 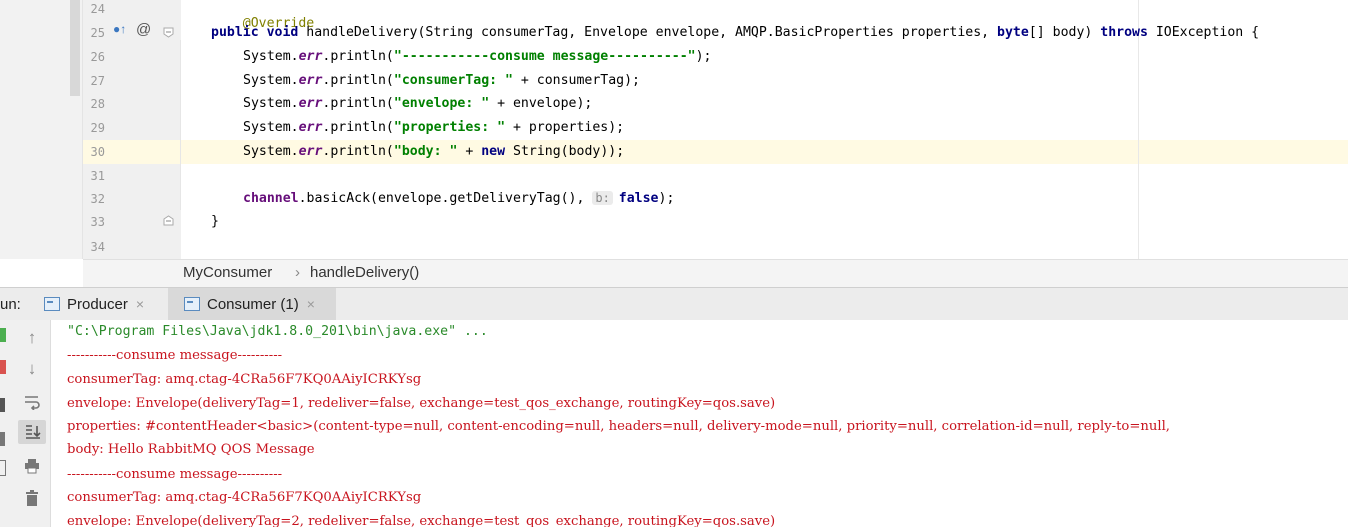 I want to click on line-number: 28, so click(x=97, y=104).